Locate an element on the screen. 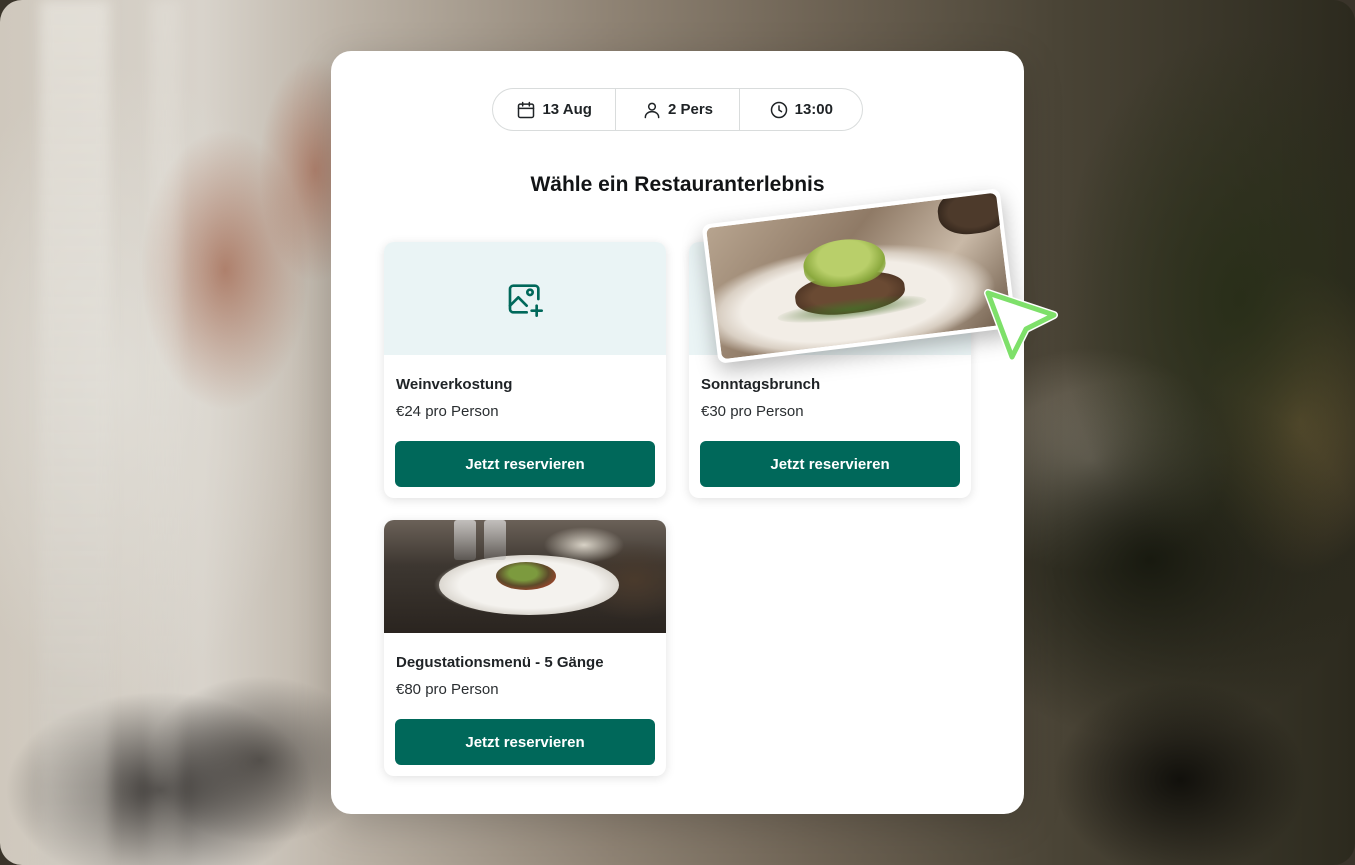 The image size is (1355, 865). food-shape is located at coordinates (526, 576).